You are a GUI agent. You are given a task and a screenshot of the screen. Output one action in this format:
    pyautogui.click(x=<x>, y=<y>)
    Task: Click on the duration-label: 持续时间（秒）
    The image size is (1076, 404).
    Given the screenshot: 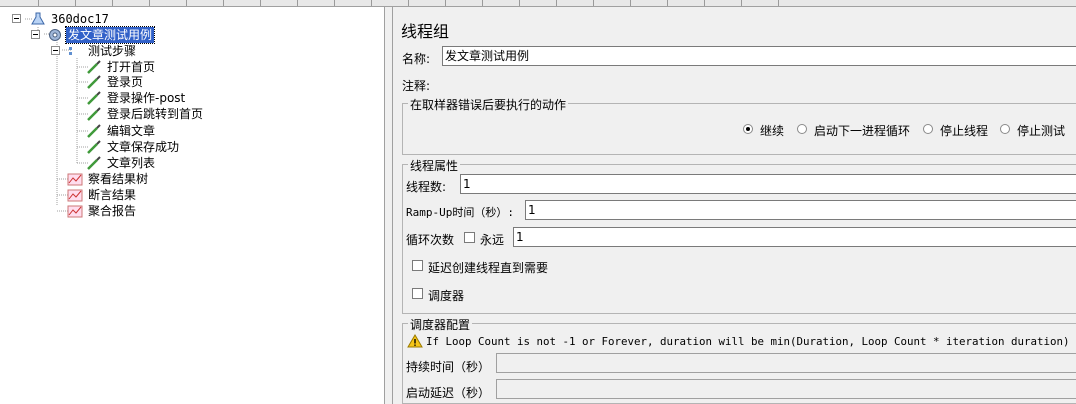 What is the action you would take?
    pyautogui.click(x=448, y=367)
    